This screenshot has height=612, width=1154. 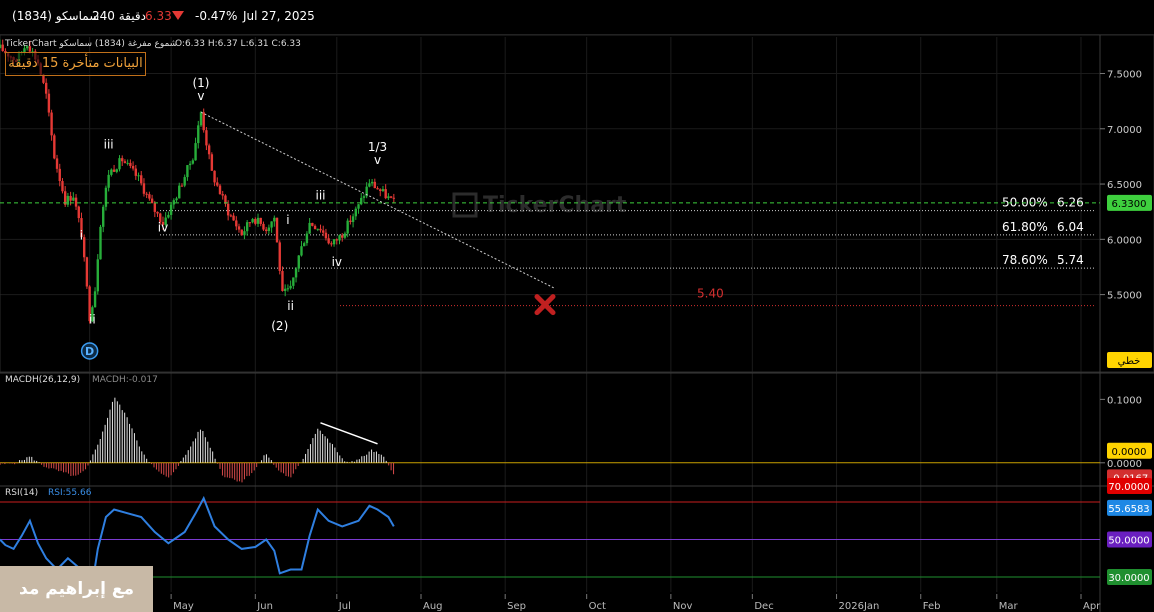 I want to click on macd-legend: MACDH(26,12,9), so click(x=42, y=380).